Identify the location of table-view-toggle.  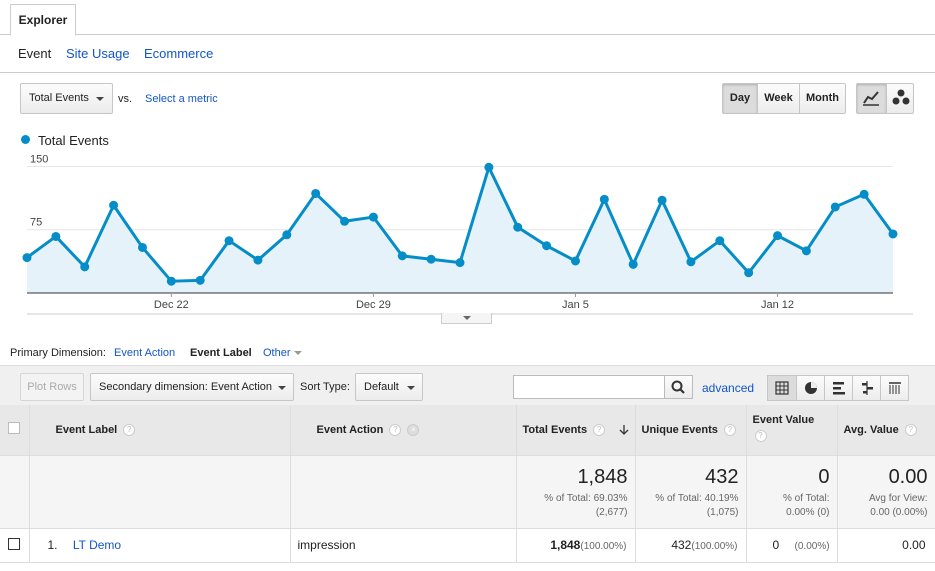
(838, 388).